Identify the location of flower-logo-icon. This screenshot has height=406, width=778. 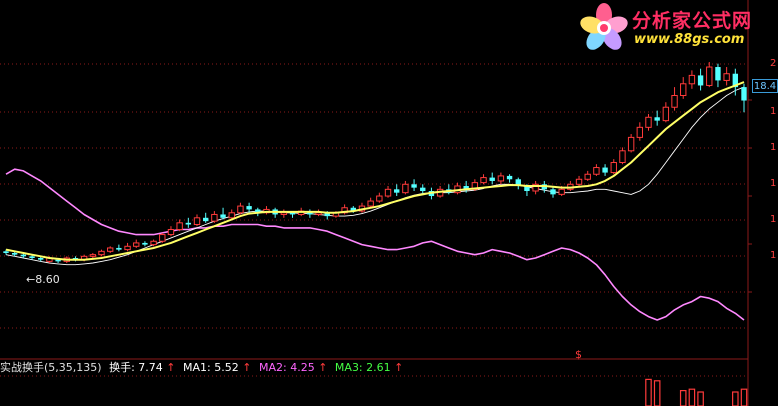
(604, 26).